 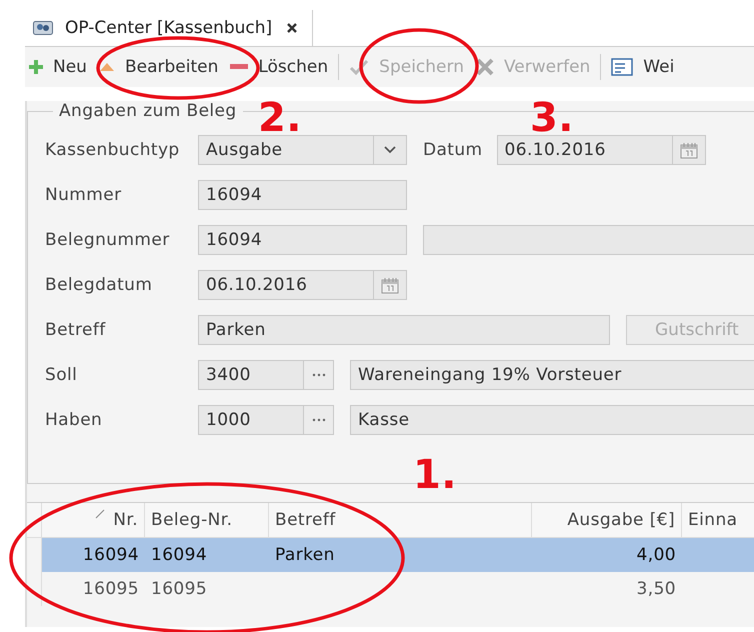 I want to click on add-button: Neu, so click(x=58, y=67).